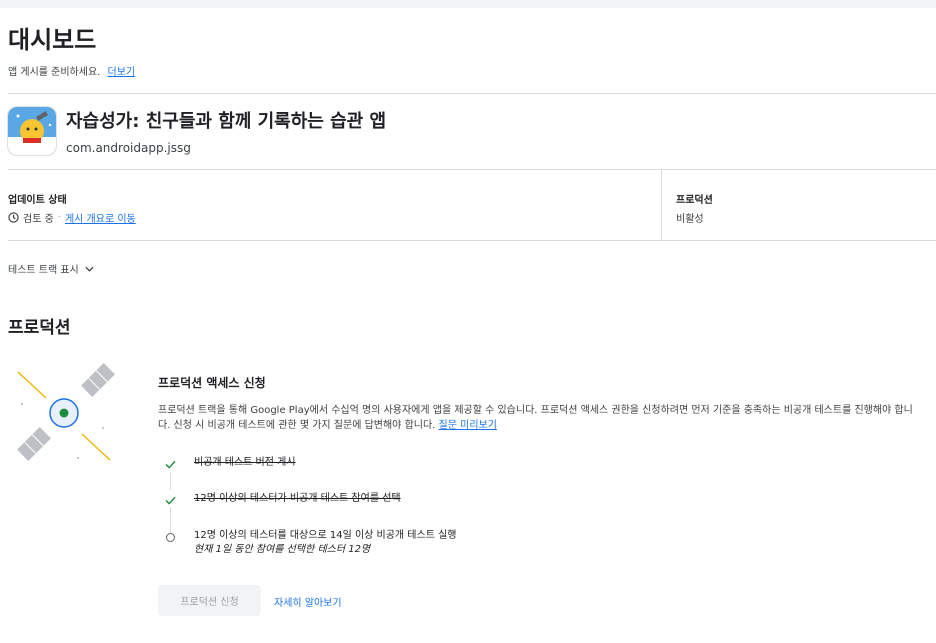  Describe the element at coordinates (128, 148) in the screenshot. I see `app-package-name: com.androidapp.jssg` at that location.